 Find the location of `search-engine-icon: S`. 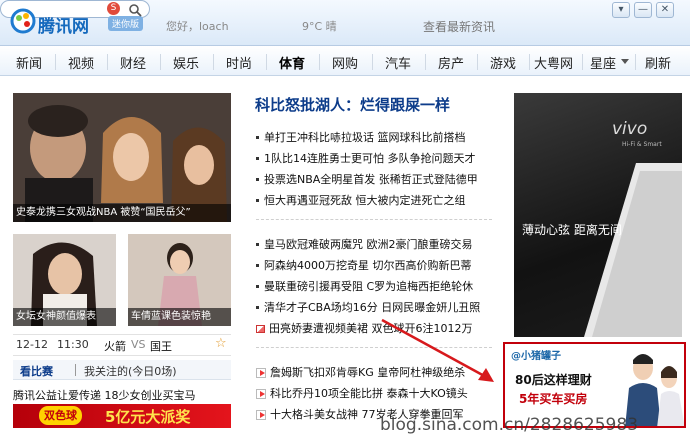

search-engine-icon: S is located at coordinates (113, 8).